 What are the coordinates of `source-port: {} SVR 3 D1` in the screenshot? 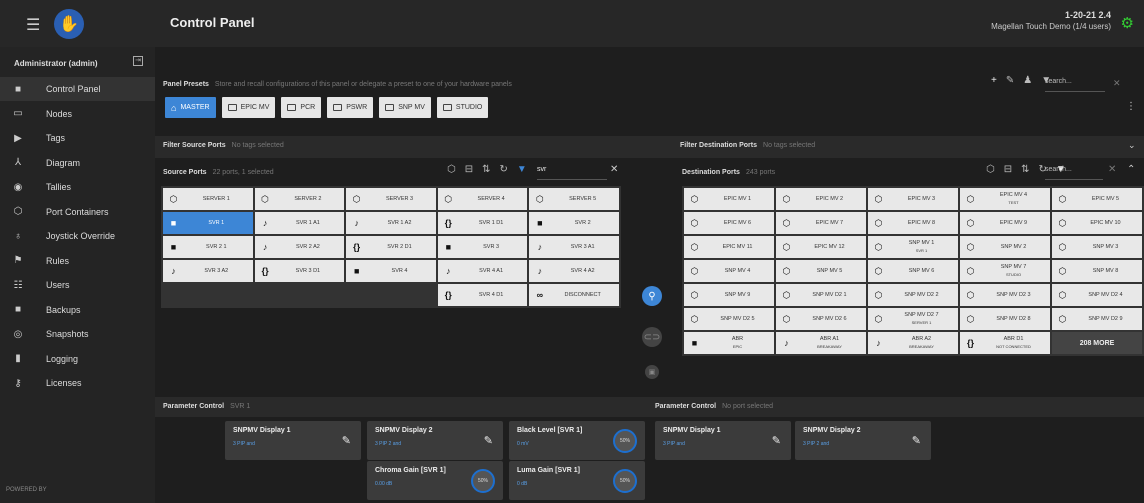 It's located at (299, 271).